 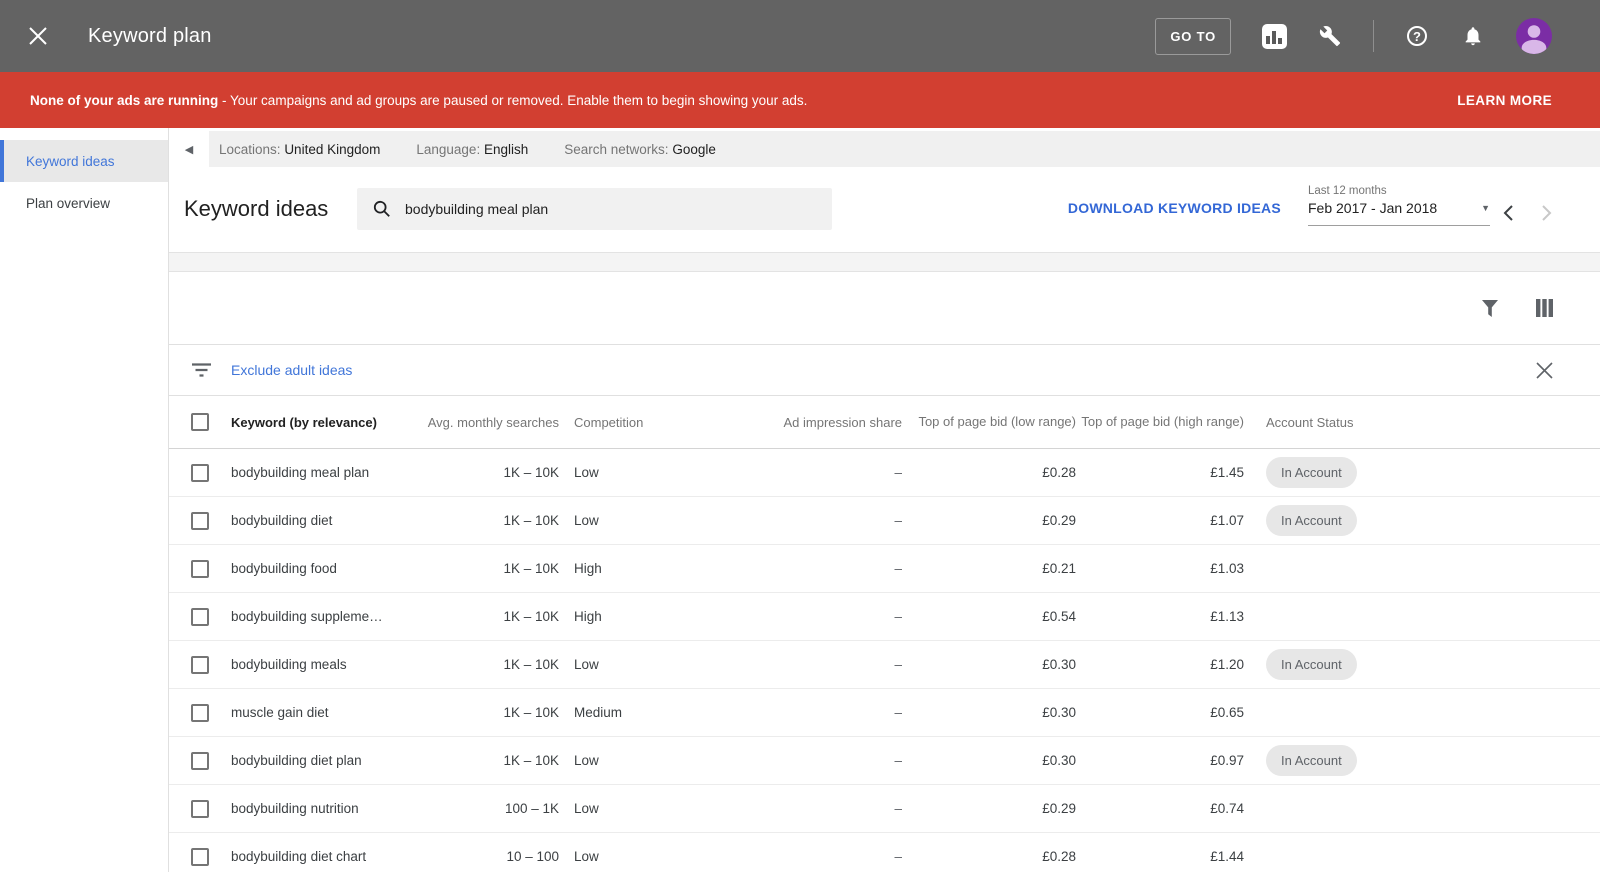 I want to click on download-keyword-ideas-button: DOWNLOAD KEYWORD IDEAS, so click(x=1174, y=208).